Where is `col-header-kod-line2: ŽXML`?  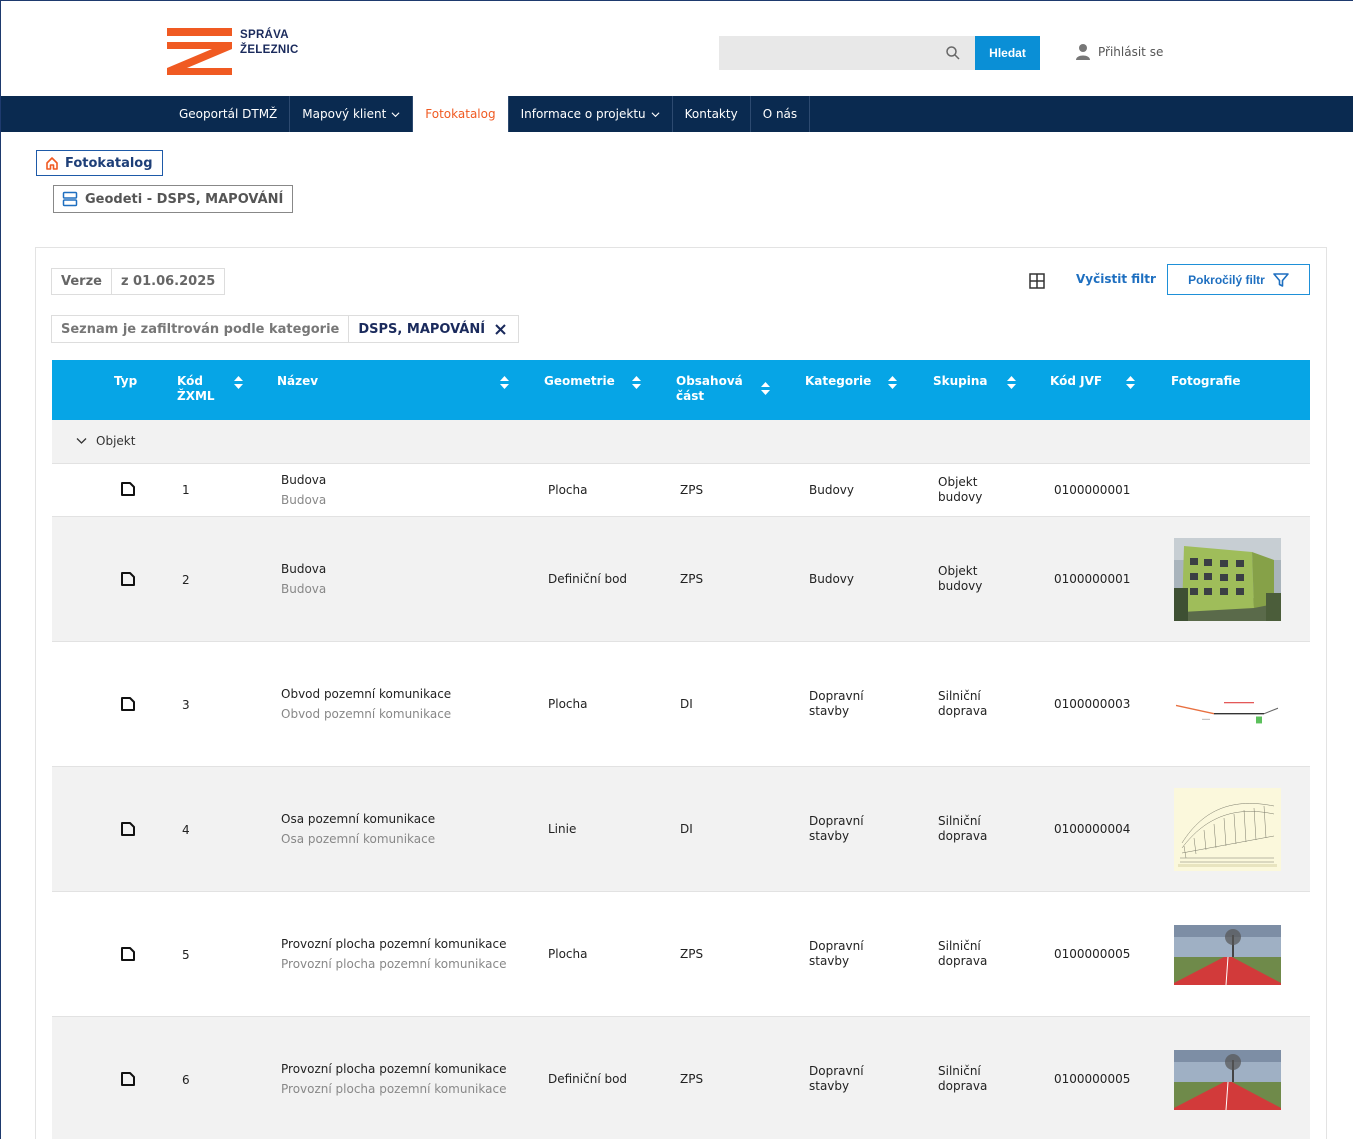
col-header-kod-line2: ŽXML is located at coordinates (196, 396).